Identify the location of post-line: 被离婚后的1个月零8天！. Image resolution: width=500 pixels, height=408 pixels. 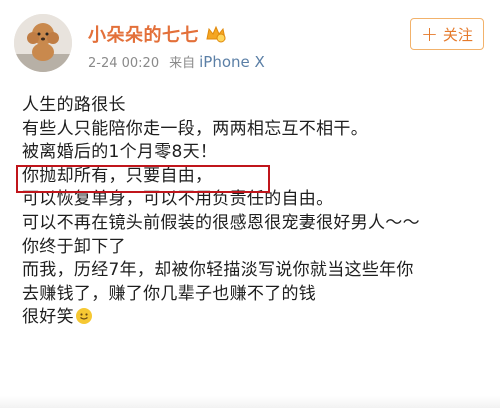
(120, 152).